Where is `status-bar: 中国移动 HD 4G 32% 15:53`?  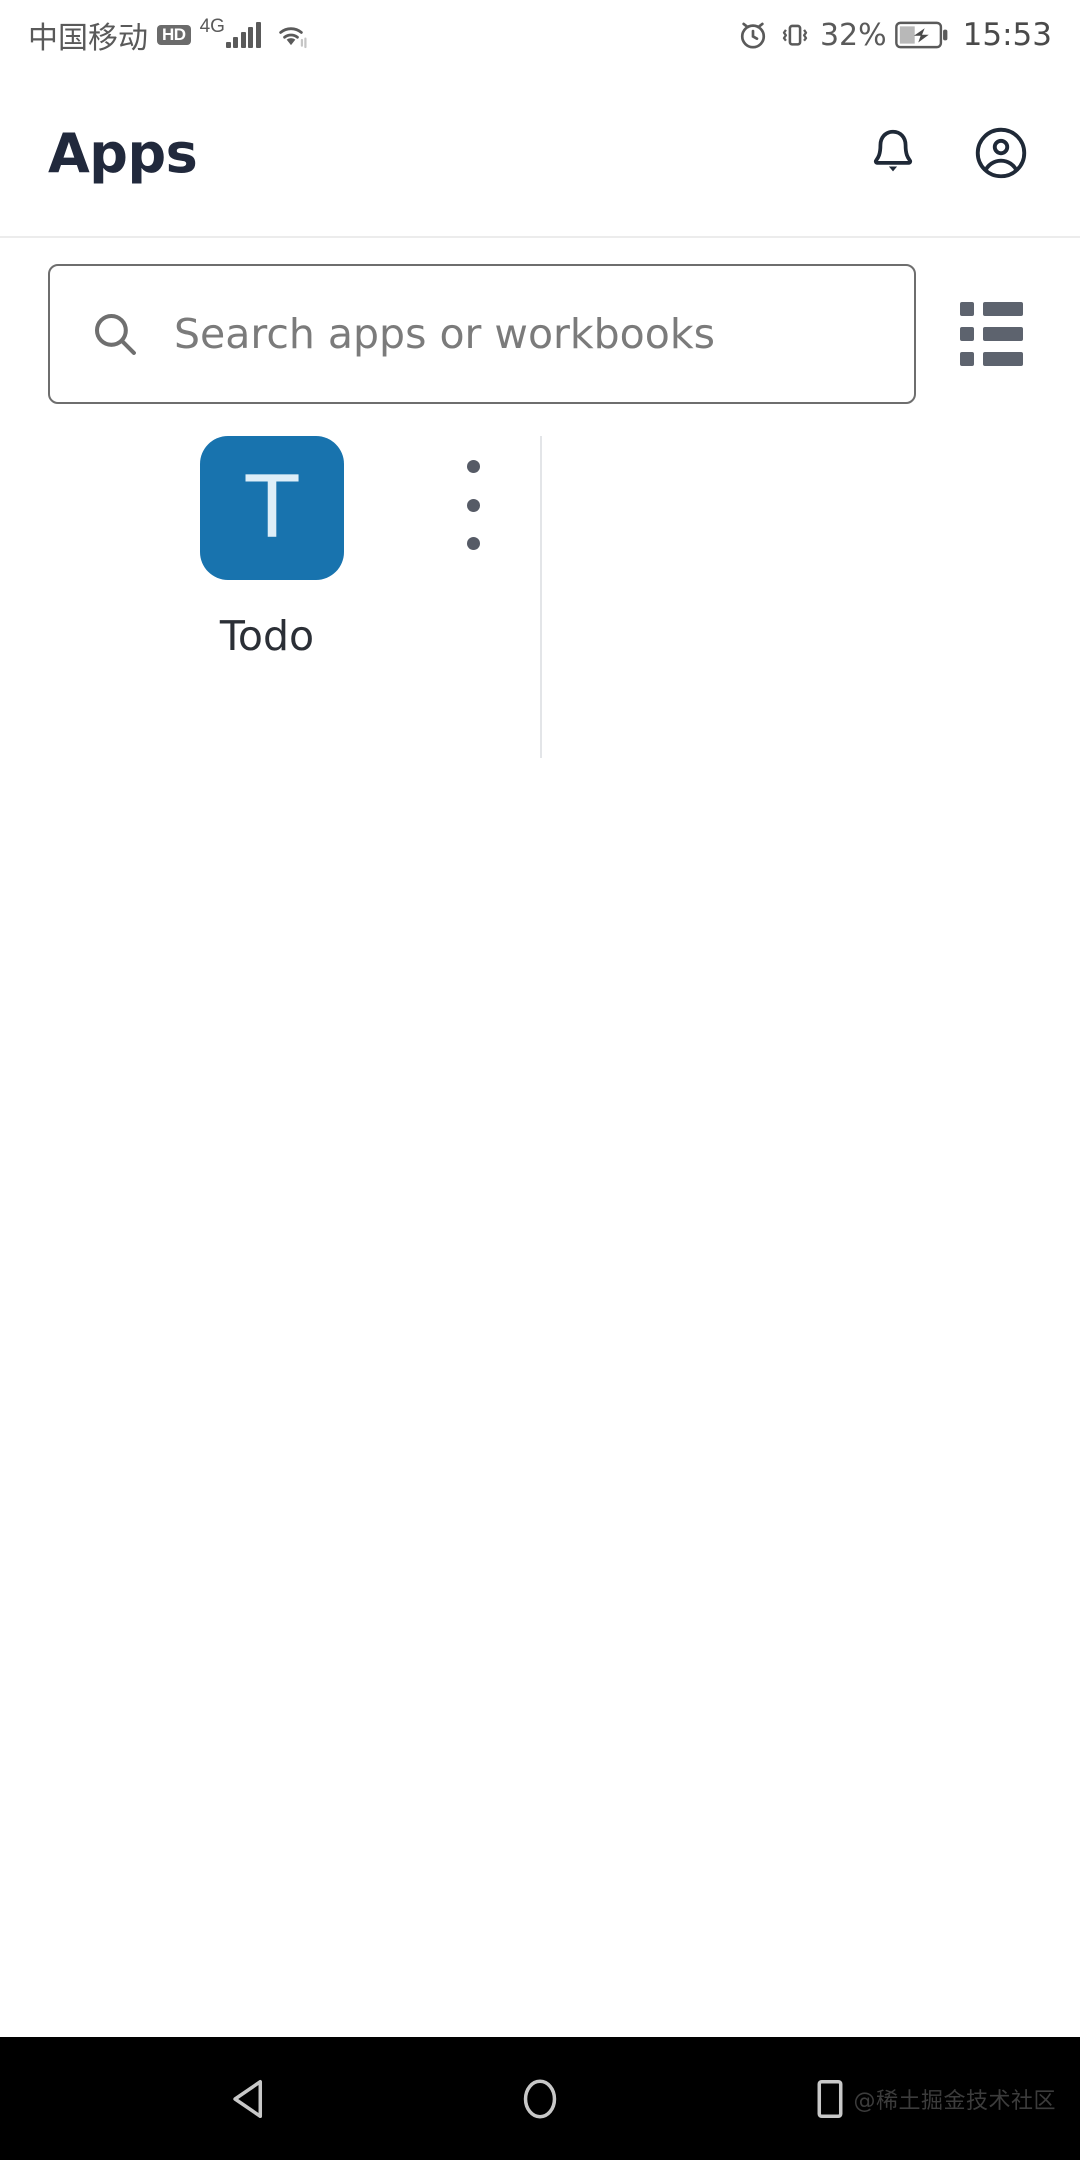 status-bar: 中国移动 HD 4G 32% 15:53 is located at coordinates (540, 35).